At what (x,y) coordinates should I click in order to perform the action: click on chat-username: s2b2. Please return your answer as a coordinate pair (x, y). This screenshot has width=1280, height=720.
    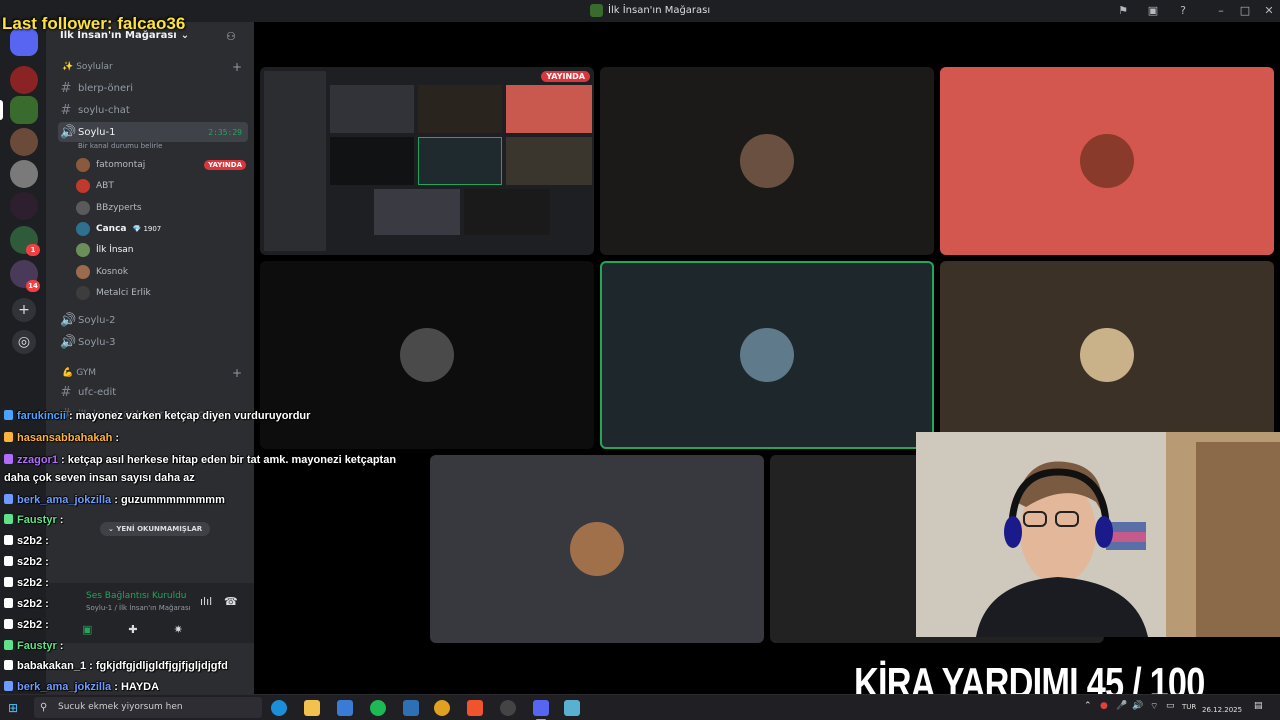
    Looking at the image, I should click on (30, 541).